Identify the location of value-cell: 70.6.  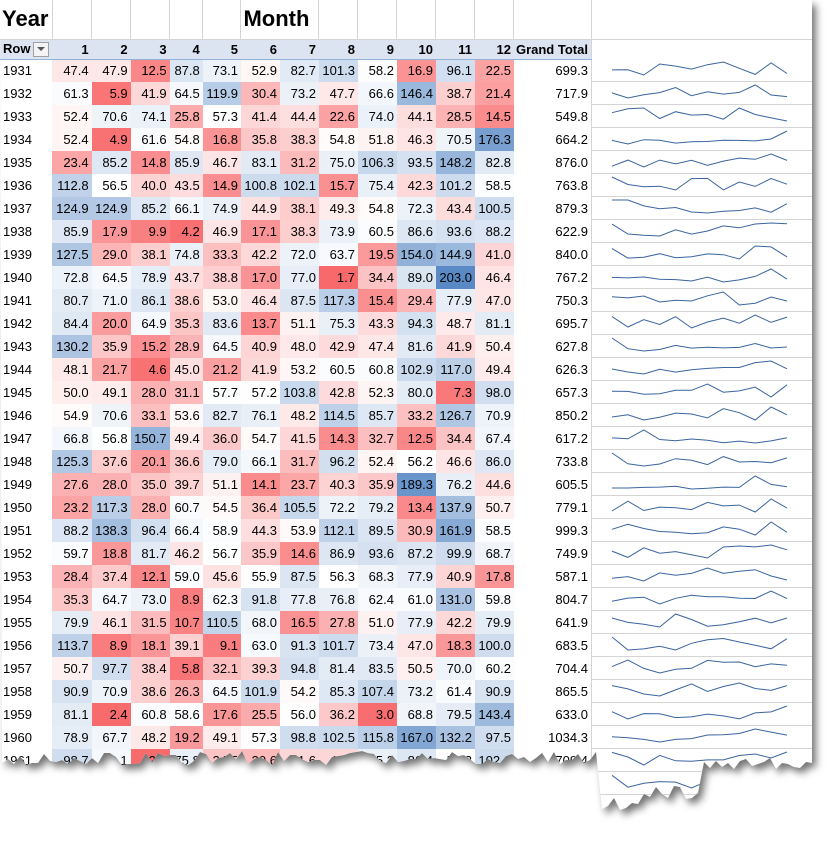
(111, 415).